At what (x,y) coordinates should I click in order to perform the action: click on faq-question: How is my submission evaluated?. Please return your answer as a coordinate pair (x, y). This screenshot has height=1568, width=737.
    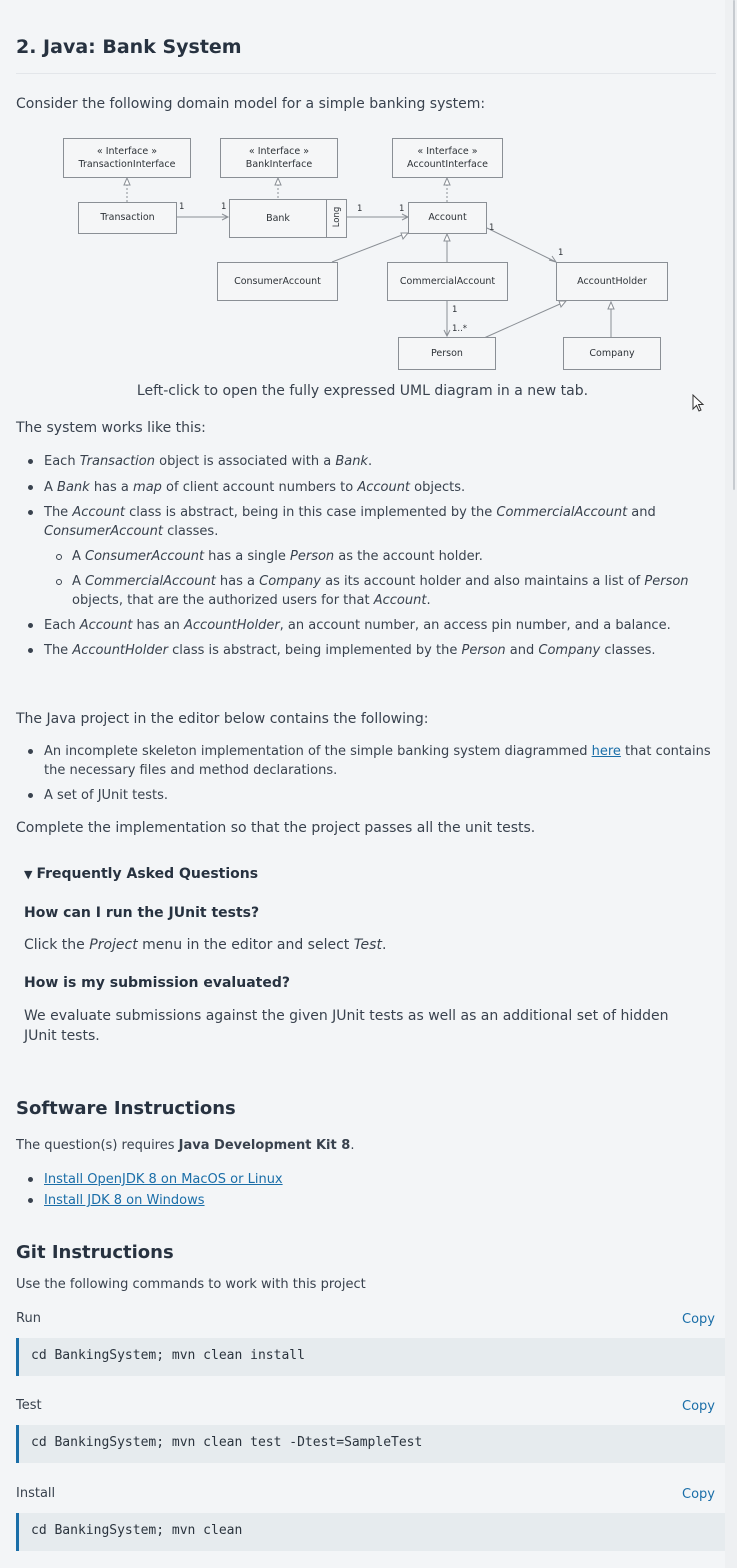
    Looking at the image, I should click on (157, 983).